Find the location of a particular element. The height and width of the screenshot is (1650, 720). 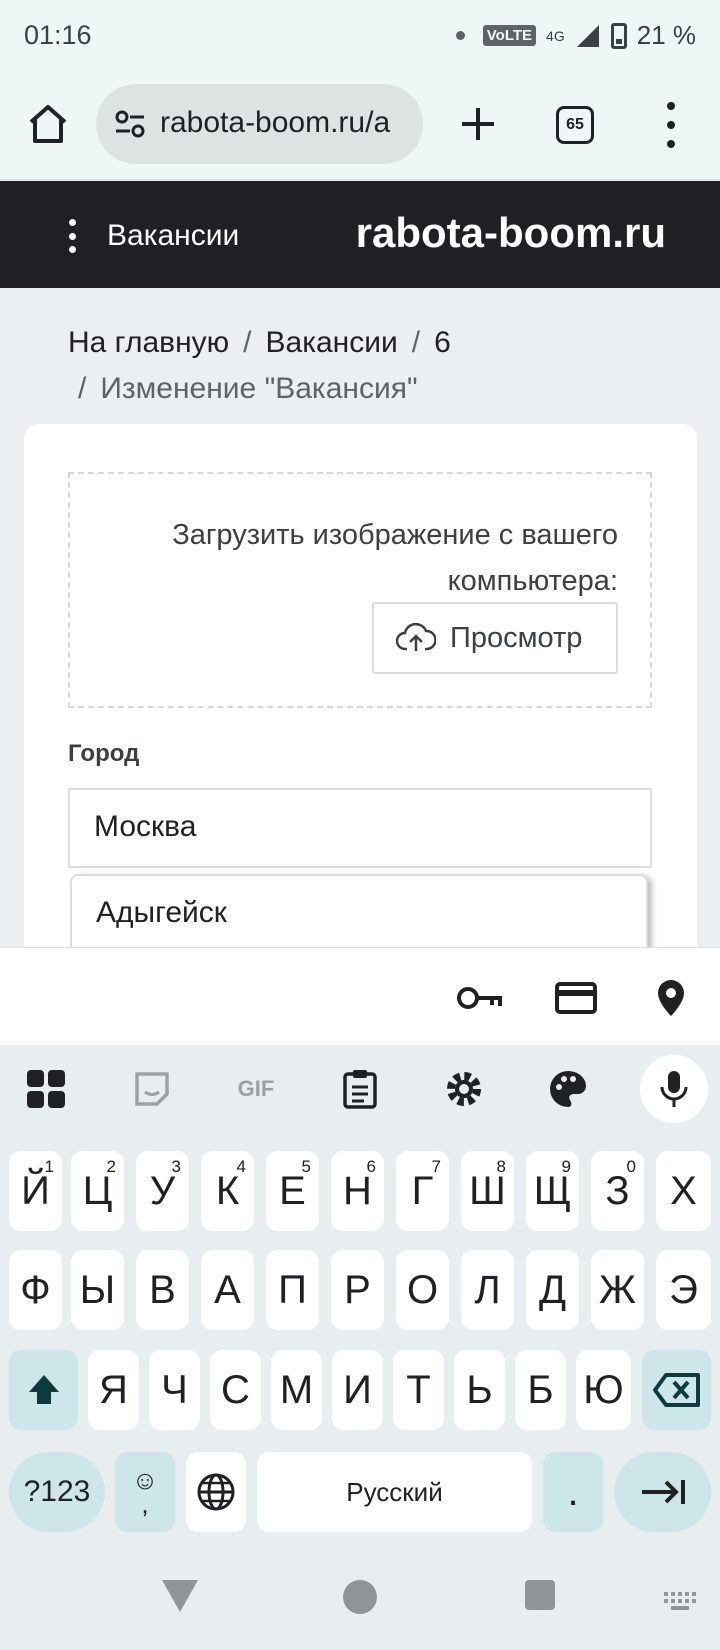

system-nav-bar is located at coordinates (360, 1595).